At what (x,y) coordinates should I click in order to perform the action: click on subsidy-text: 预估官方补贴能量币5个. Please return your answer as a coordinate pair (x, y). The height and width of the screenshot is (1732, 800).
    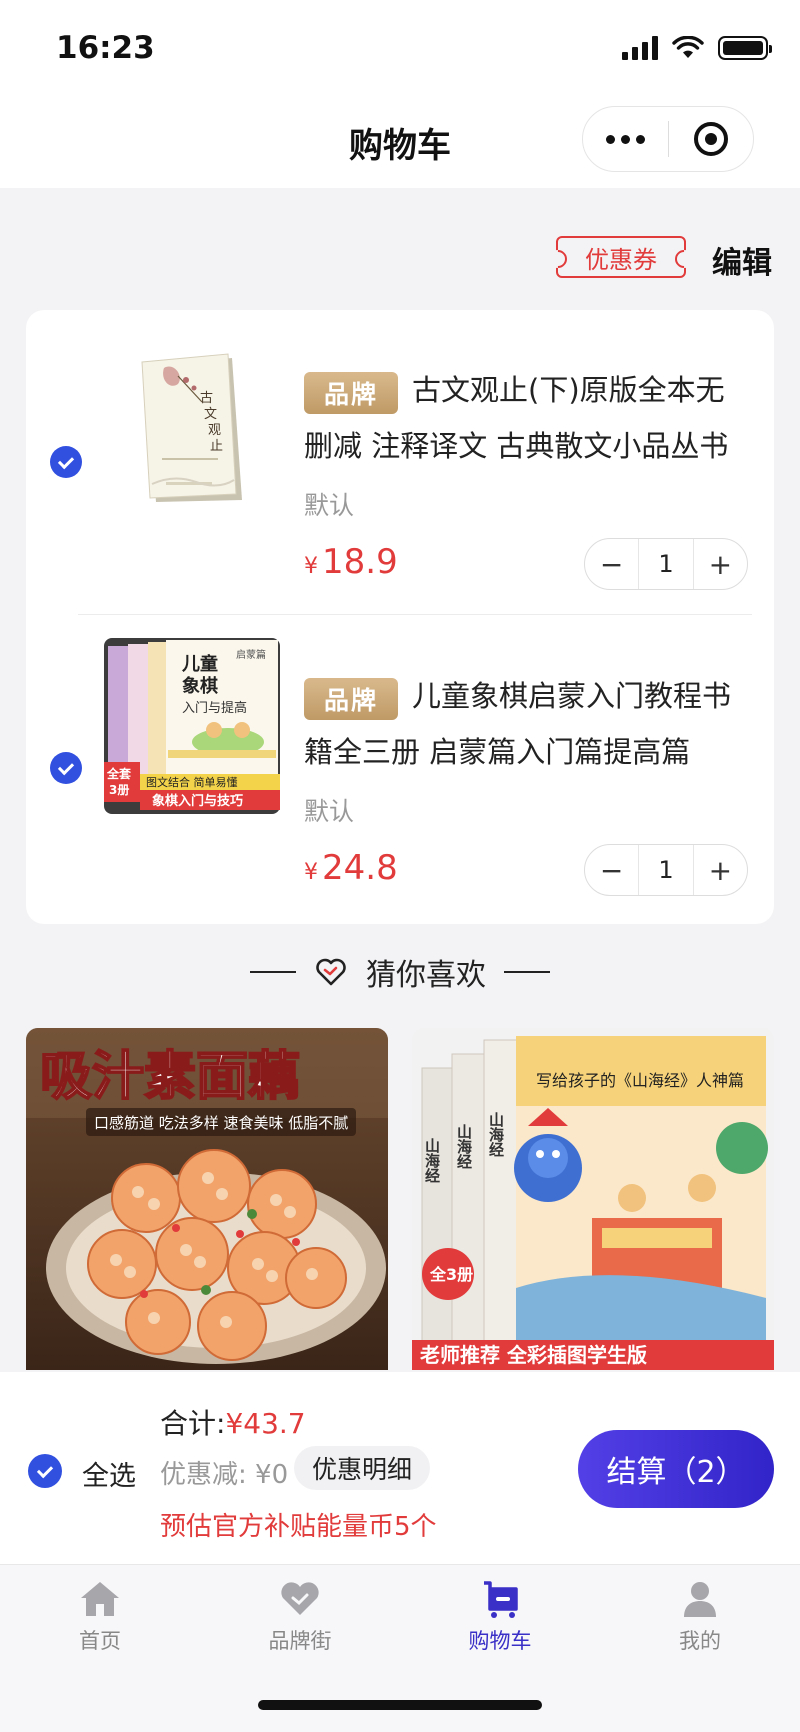
    Looking at the image, I should click on (298, 1527).